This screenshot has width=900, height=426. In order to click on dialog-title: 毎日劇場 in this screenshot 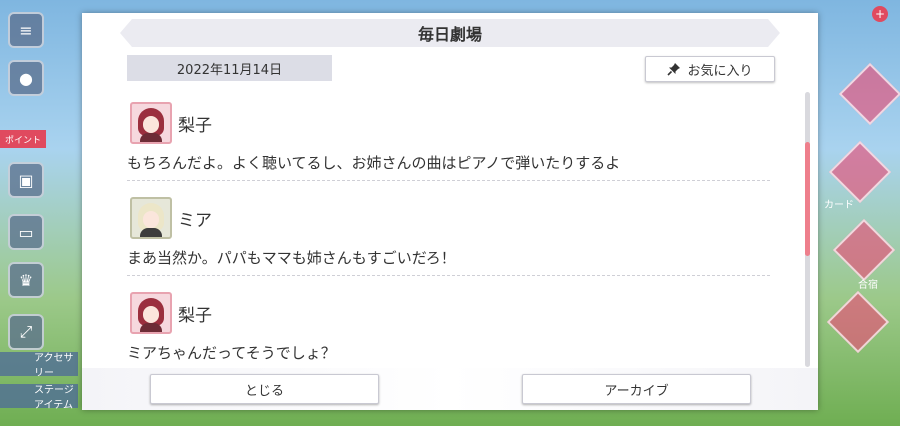, I will do `click(450, 33)`.